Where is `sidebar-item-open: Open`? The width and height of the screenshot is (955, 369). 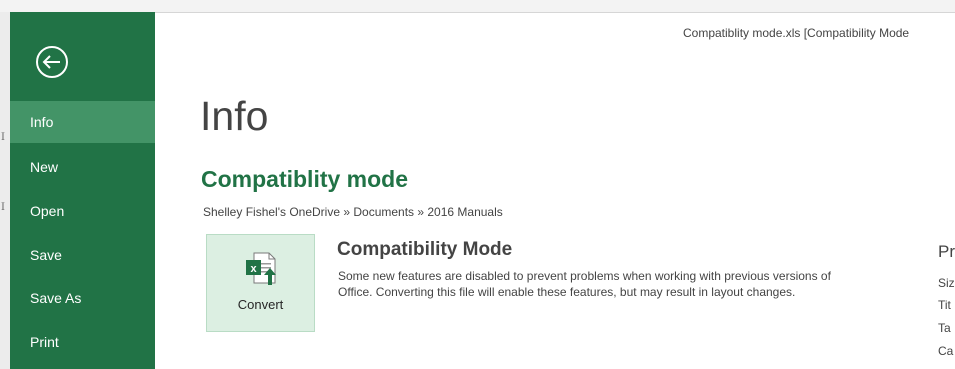 sidebar-item-open: Open is located at coordinates (82, 211).